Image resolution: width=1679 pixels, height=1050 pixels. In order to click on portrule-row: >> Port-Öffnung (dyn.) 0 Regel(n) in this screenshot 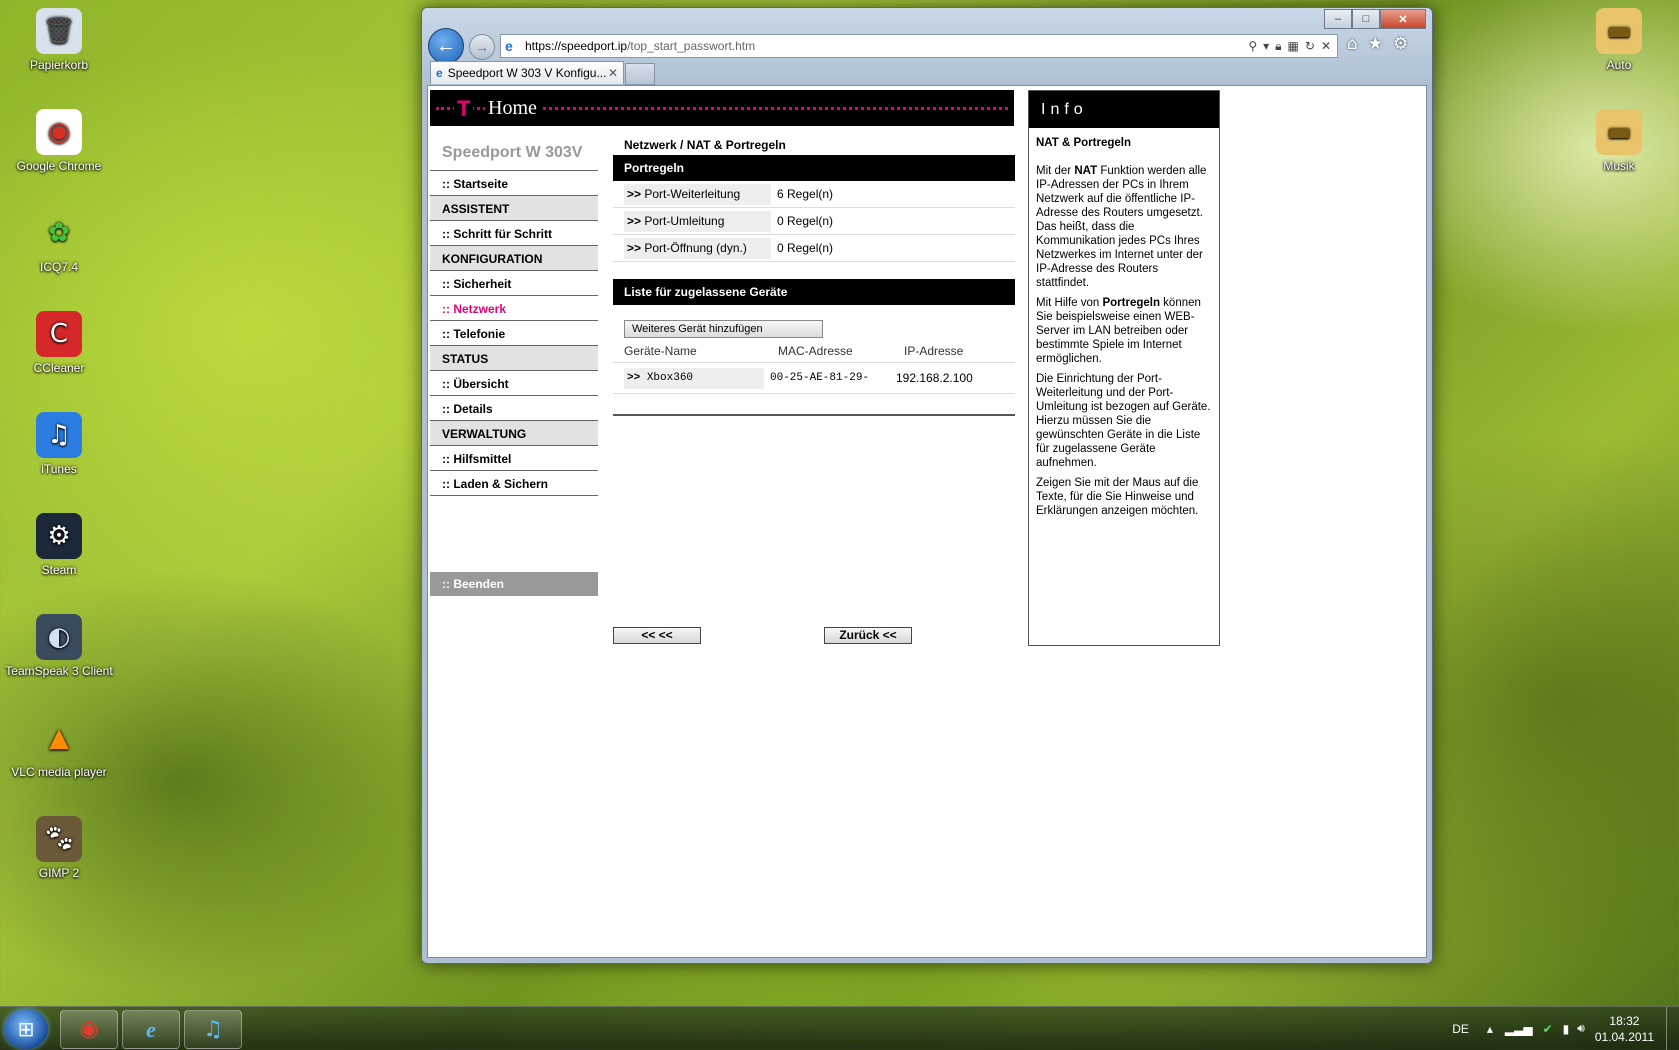, I will do `click(814, 248)`.